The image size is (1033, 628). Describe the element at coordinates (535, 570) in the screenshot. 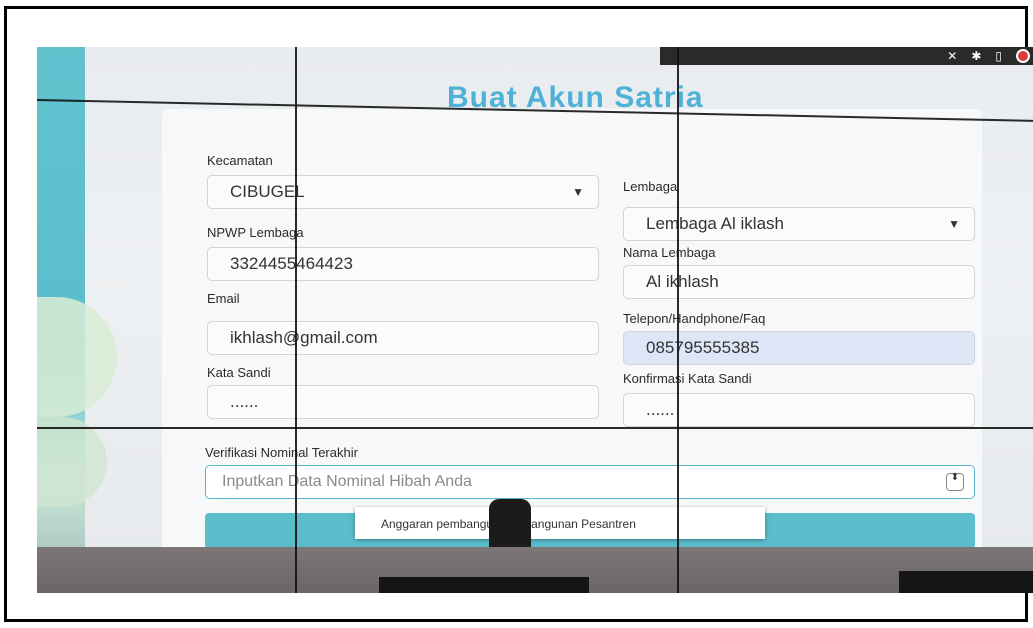

I see `room-foreground` at that location.